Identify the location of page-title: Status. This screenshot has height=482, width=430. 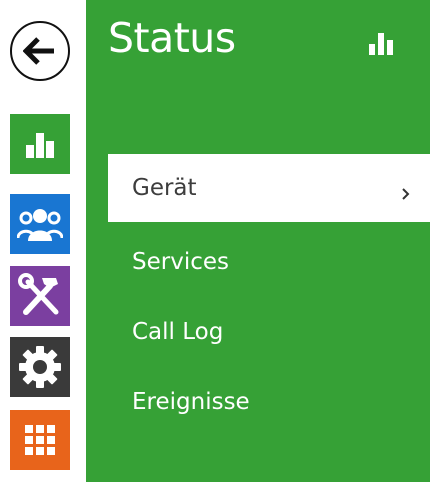
(172, 38).